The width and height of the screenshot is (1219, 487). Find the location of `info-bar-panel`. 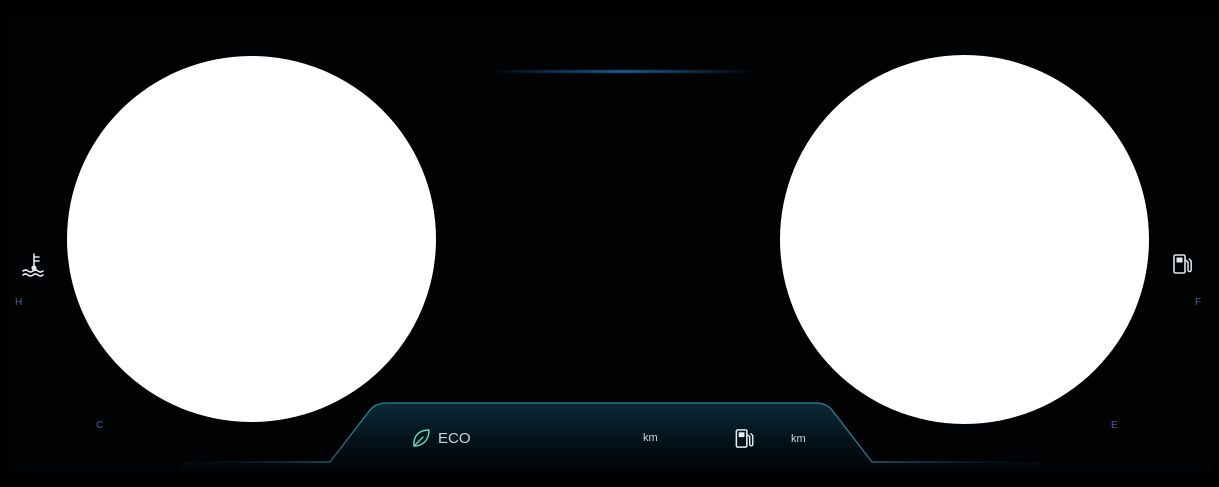

info-bar-panel is located at coordinates (610, 436).